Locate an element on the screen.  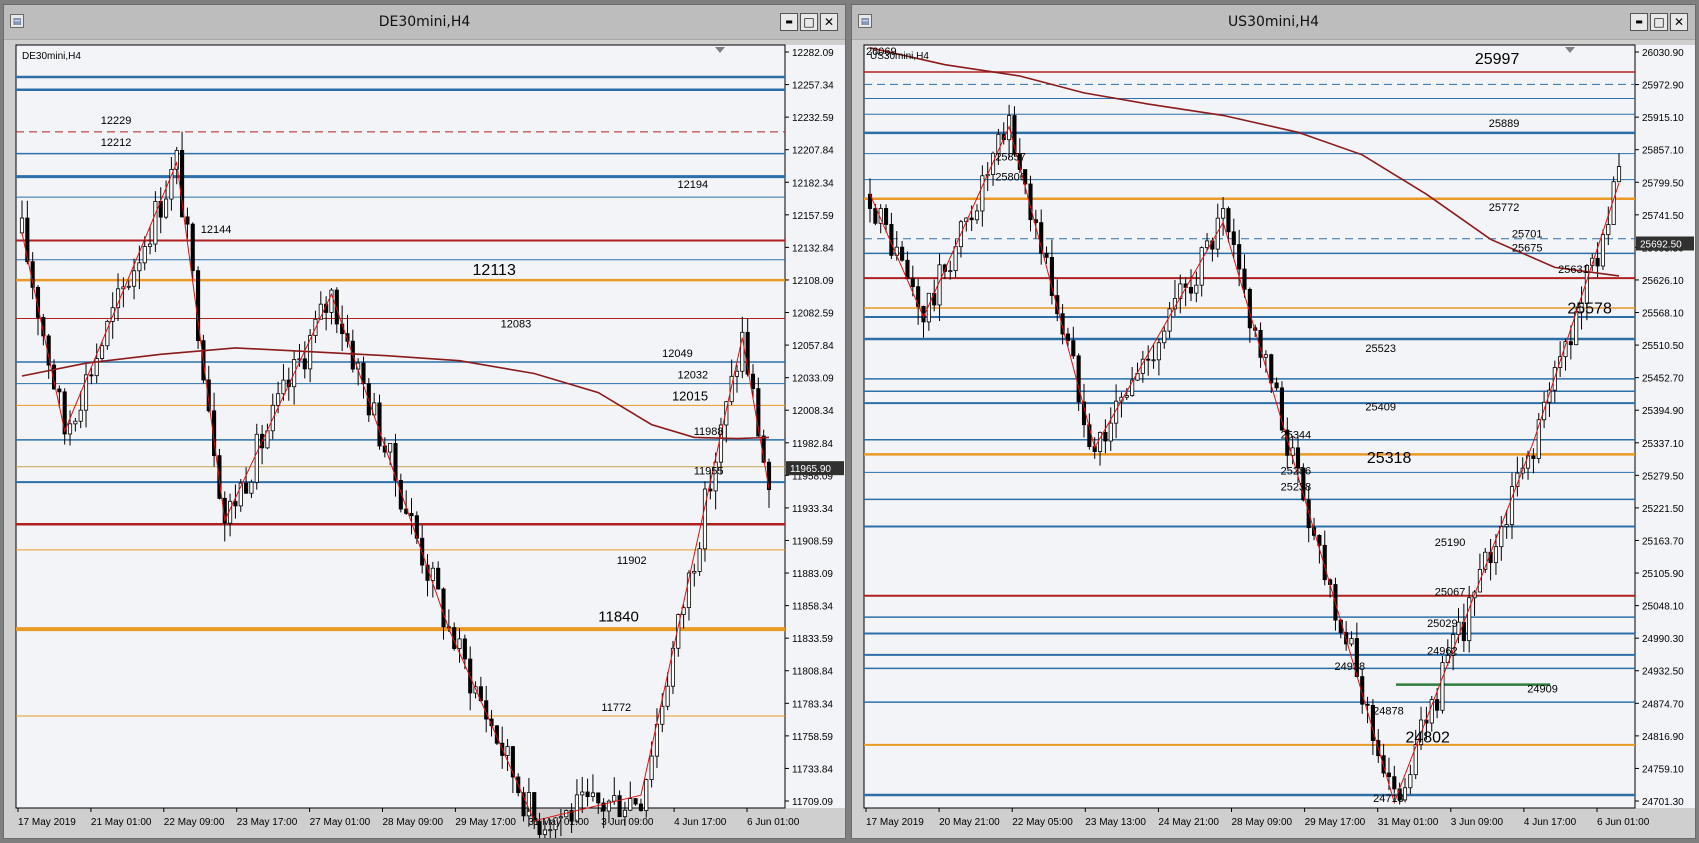
level-price-label: 11955 is located at coordinates (709, 471).